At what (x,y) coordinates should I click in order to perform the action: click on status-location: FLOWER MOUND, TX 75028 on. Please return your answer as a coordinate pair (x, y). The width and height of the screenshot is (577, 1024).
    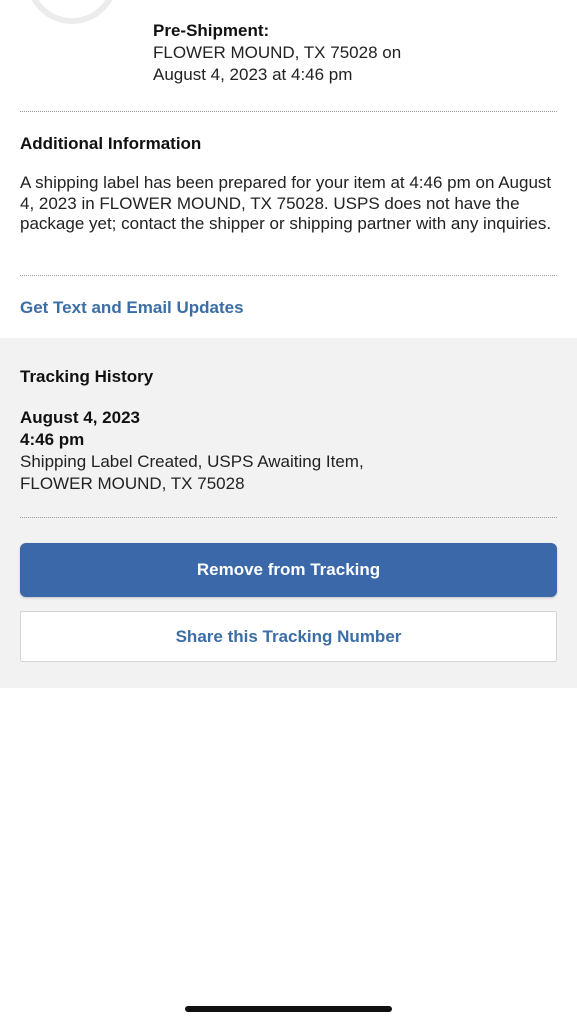
    Looking at the image, I should click on (277, 52).